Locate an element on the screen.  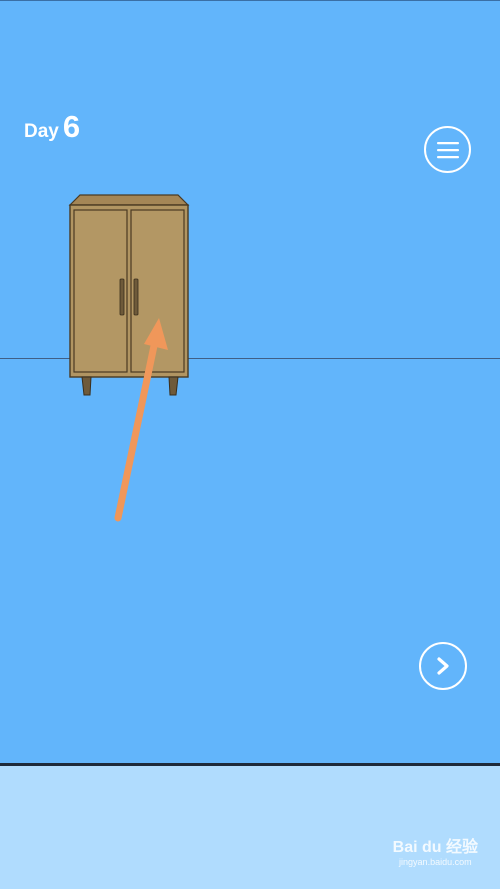
next-scene-button is located at coordinates (443, 666).